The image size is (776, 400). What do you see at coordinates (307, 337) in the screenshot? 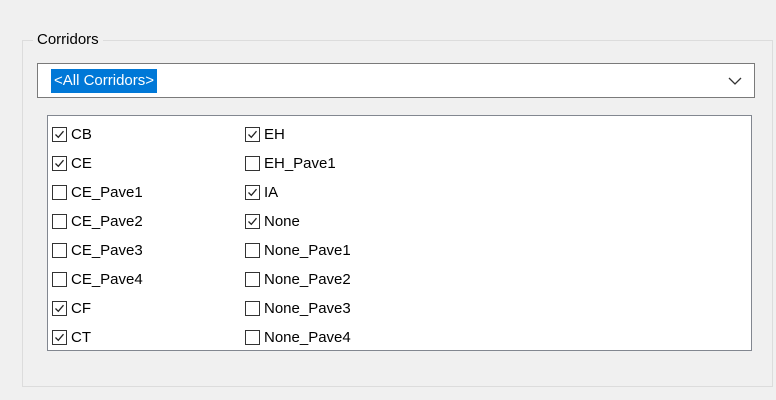
I see `checklist-item-label: None_Pave4` at bounding box center [307, 337].